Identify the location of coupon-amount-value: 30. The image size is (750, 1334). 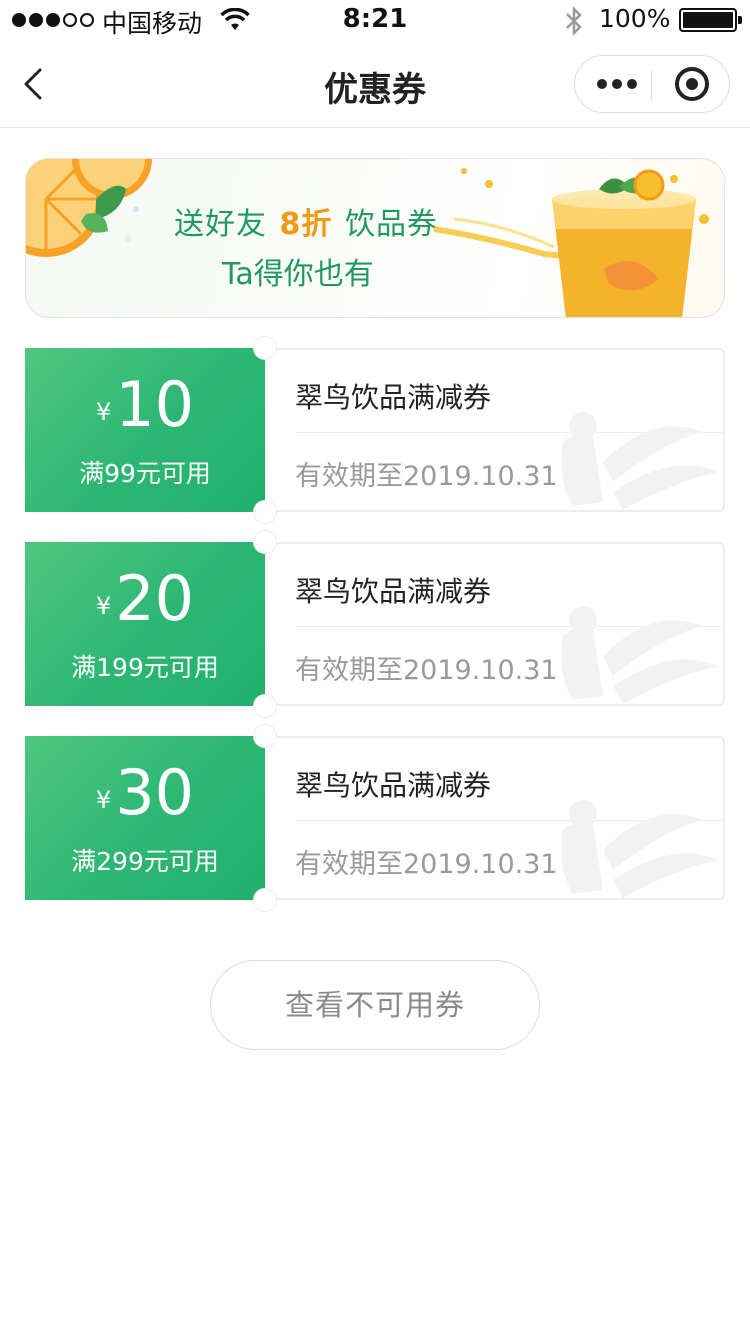
(155, 792).